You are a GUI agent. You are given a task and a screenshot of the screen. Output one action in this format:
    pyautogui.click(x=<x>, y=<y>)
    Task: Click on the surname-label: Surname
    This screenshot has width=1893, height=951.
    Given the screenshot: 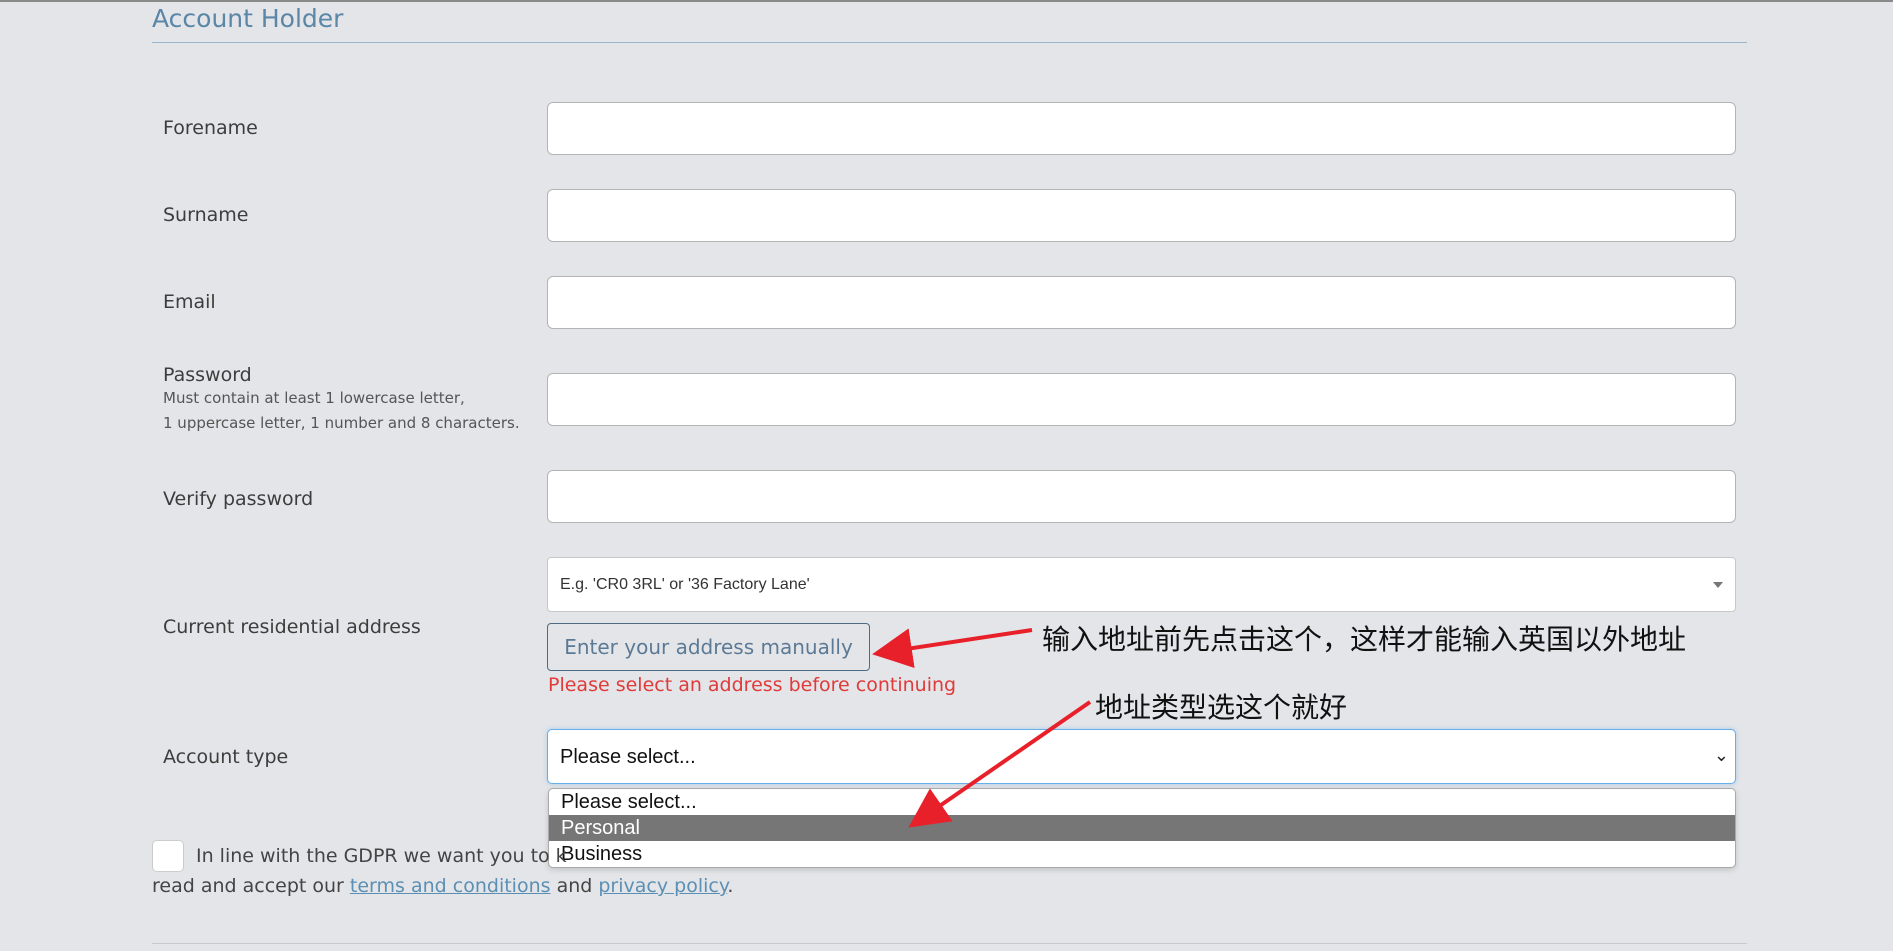 What is the action you would take?
    pyautogui.click(x=206, y=215)
    